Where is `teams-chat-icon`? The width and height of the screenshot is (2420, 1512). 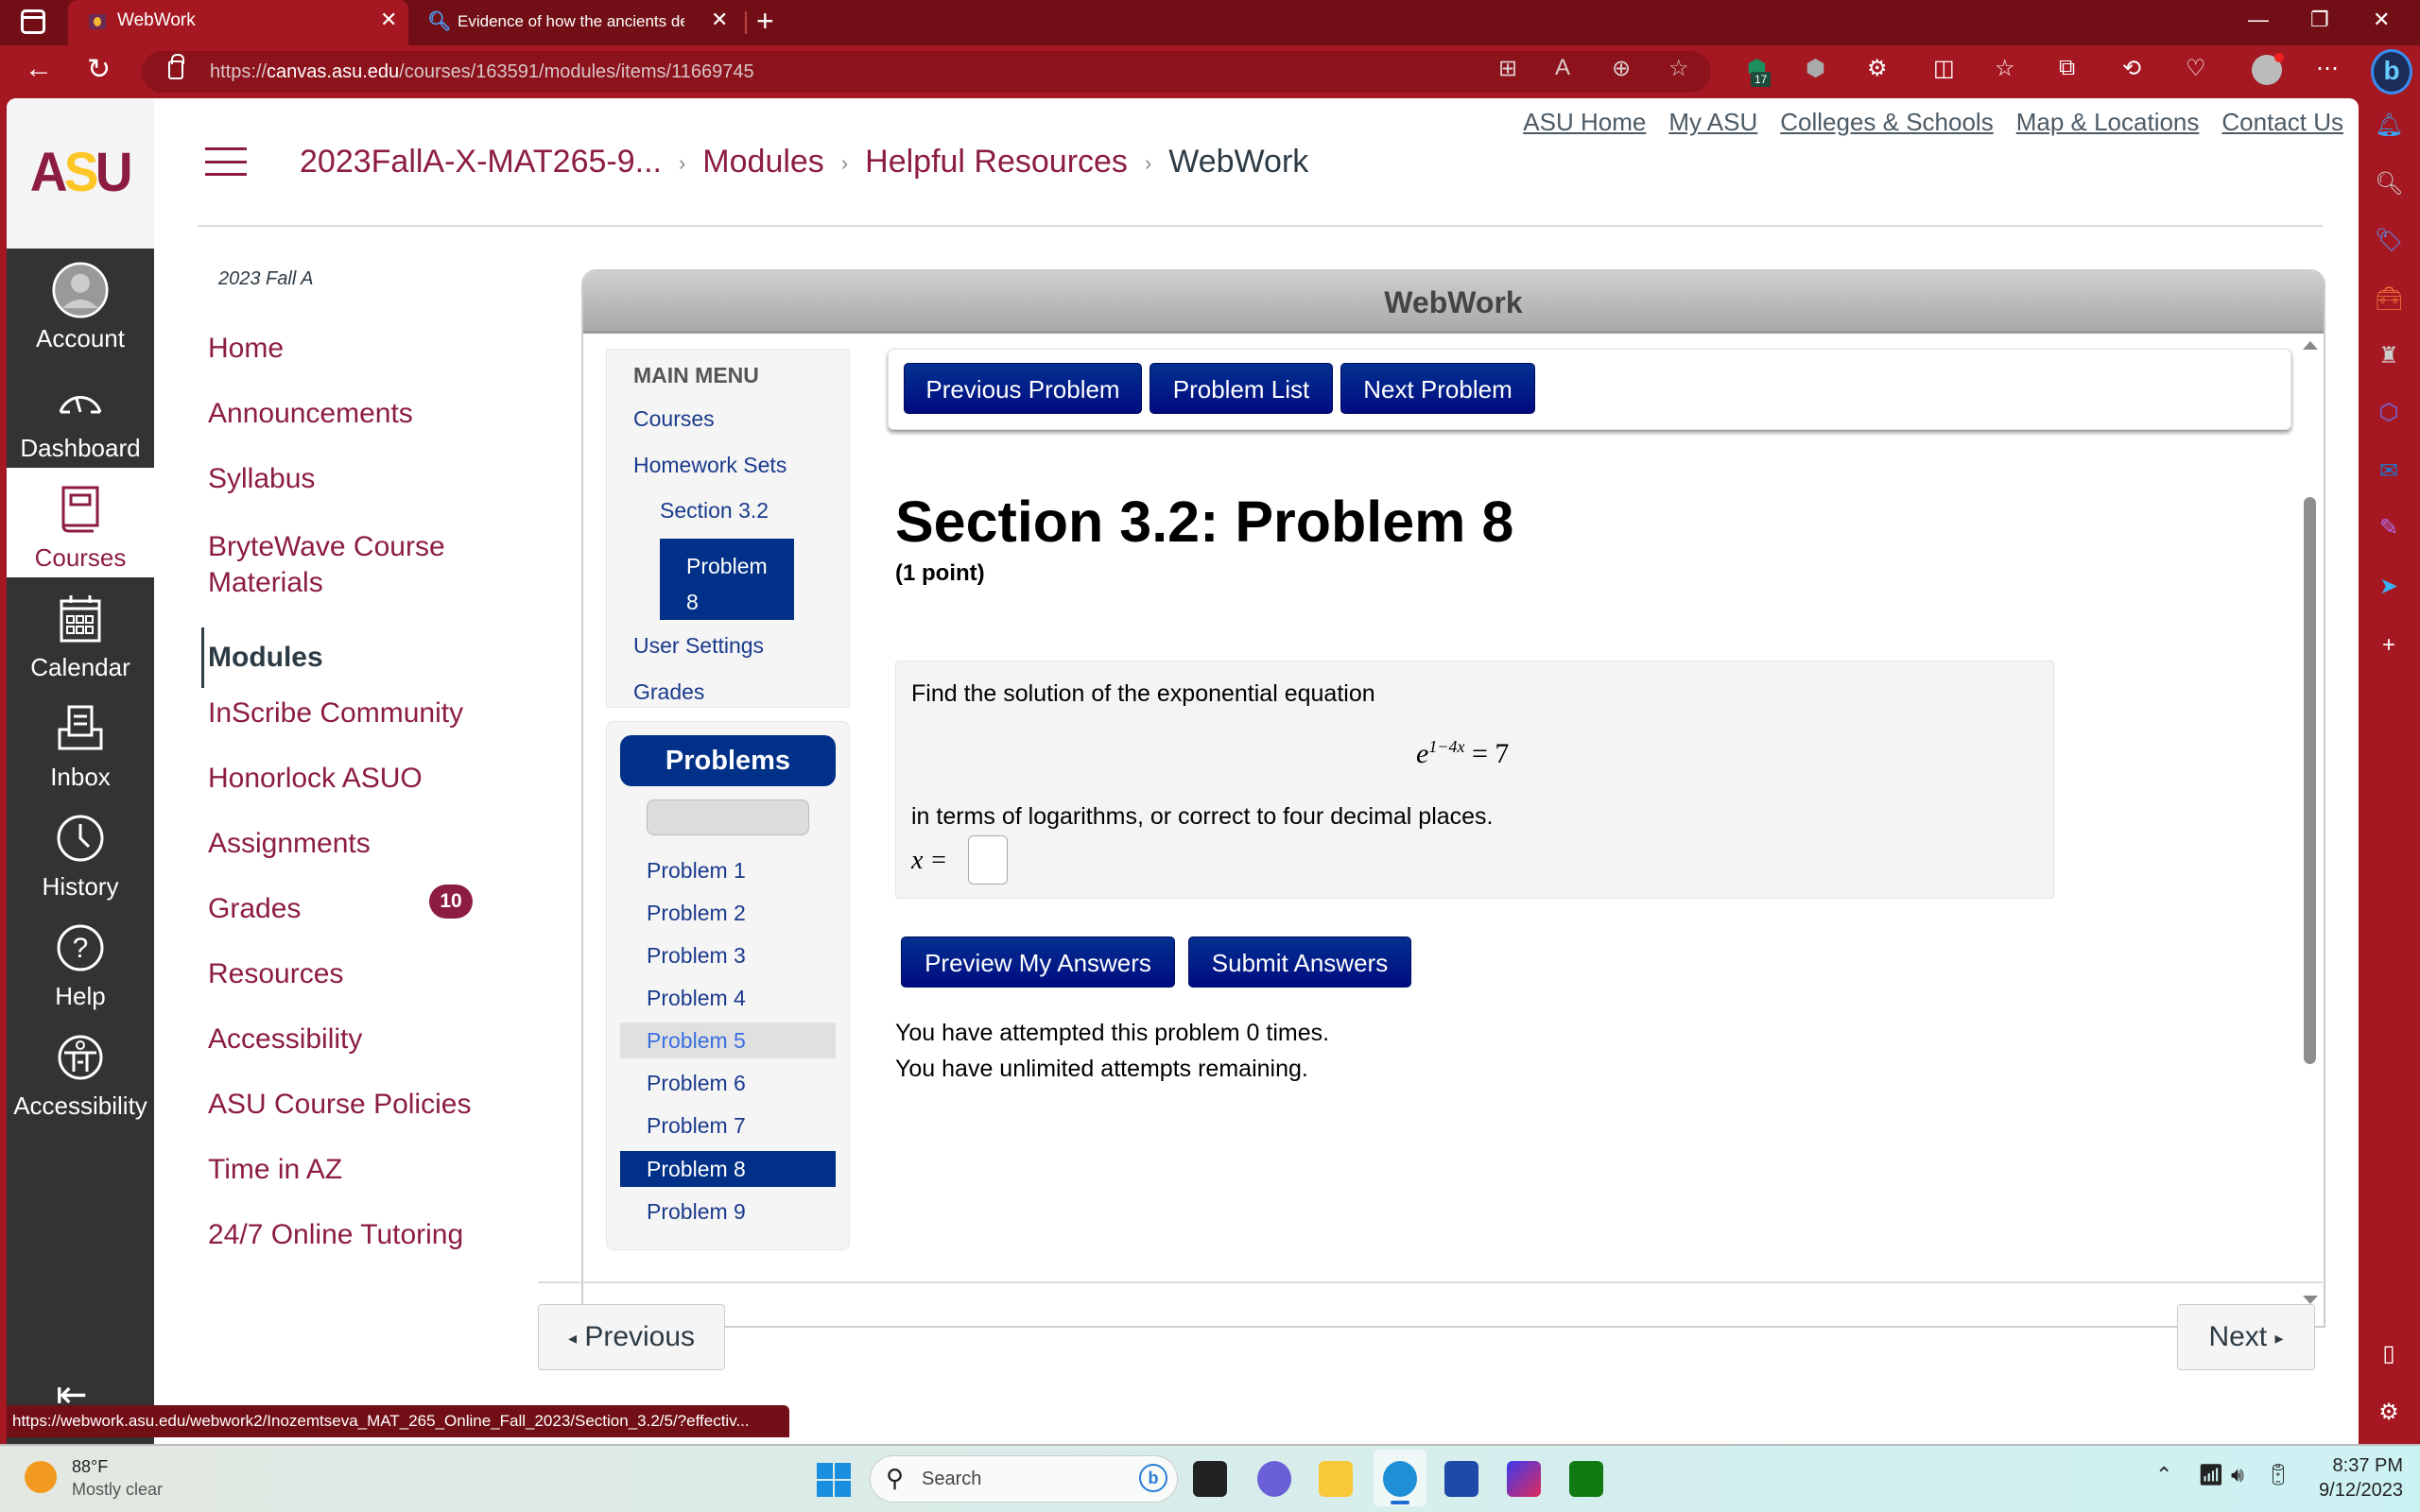 teams-chat-icon is located at coordinates (1274, 1479).